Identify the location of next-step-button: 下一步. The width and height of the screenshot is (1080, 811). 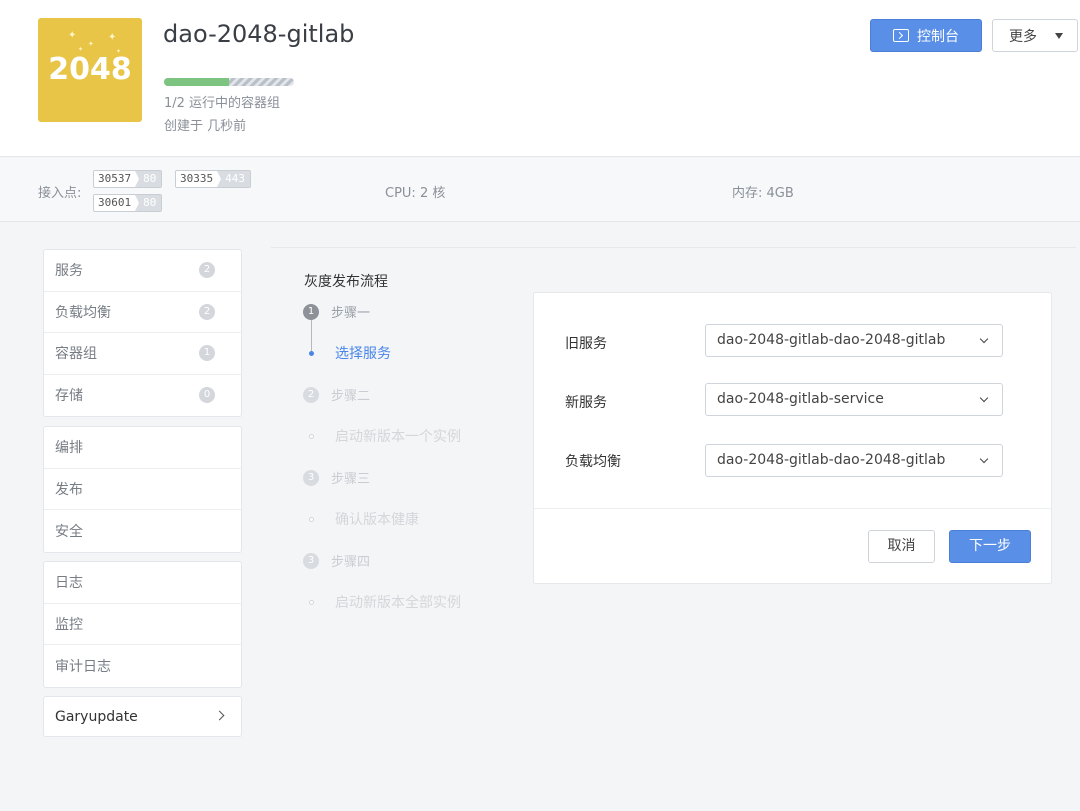
(990, 546).